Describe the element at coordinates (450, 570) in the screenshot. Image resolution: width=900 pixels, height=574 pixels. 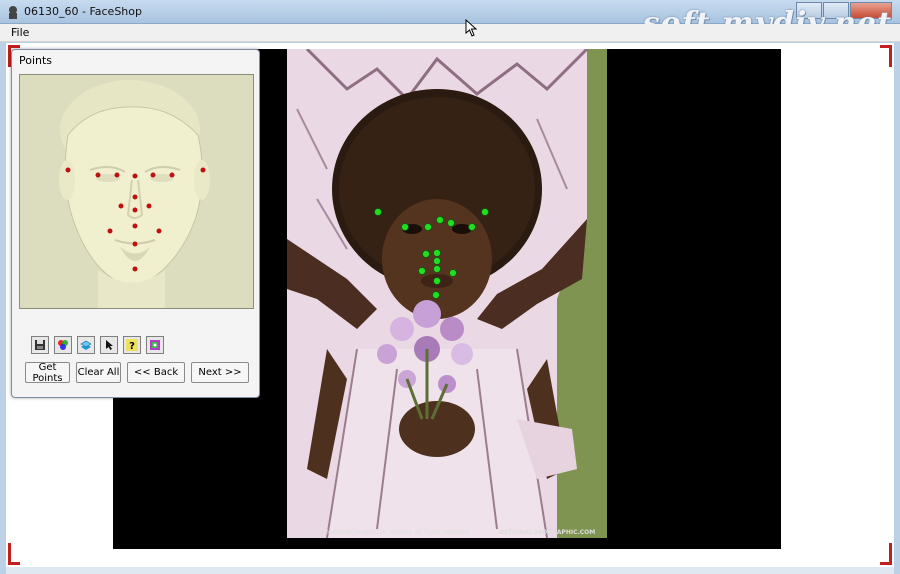
I see `status-strip` at that location.